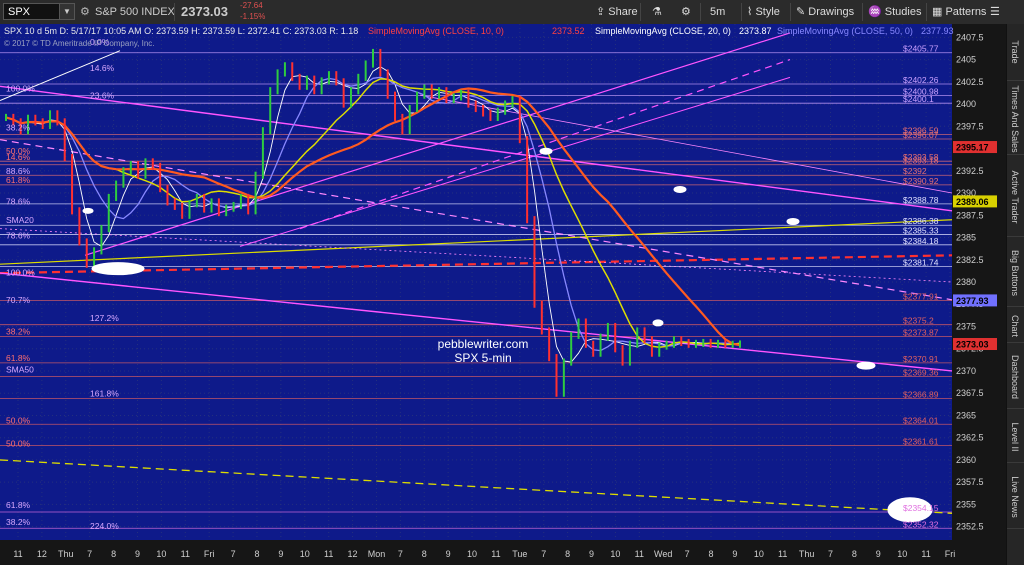 The image size is (1024, 565). What do you see at coordinates (875, 12) in the screenshot?
I see `studies-icon: ♒` at bounding box center [875, 12].